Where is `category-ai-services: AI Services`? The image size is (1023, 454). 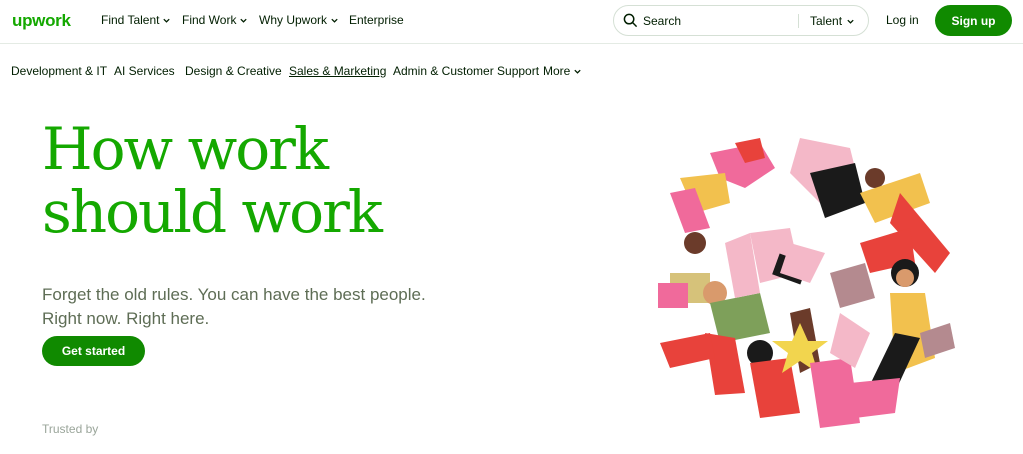 category-ai-services: AI Services is located at coordinates (144, 71).